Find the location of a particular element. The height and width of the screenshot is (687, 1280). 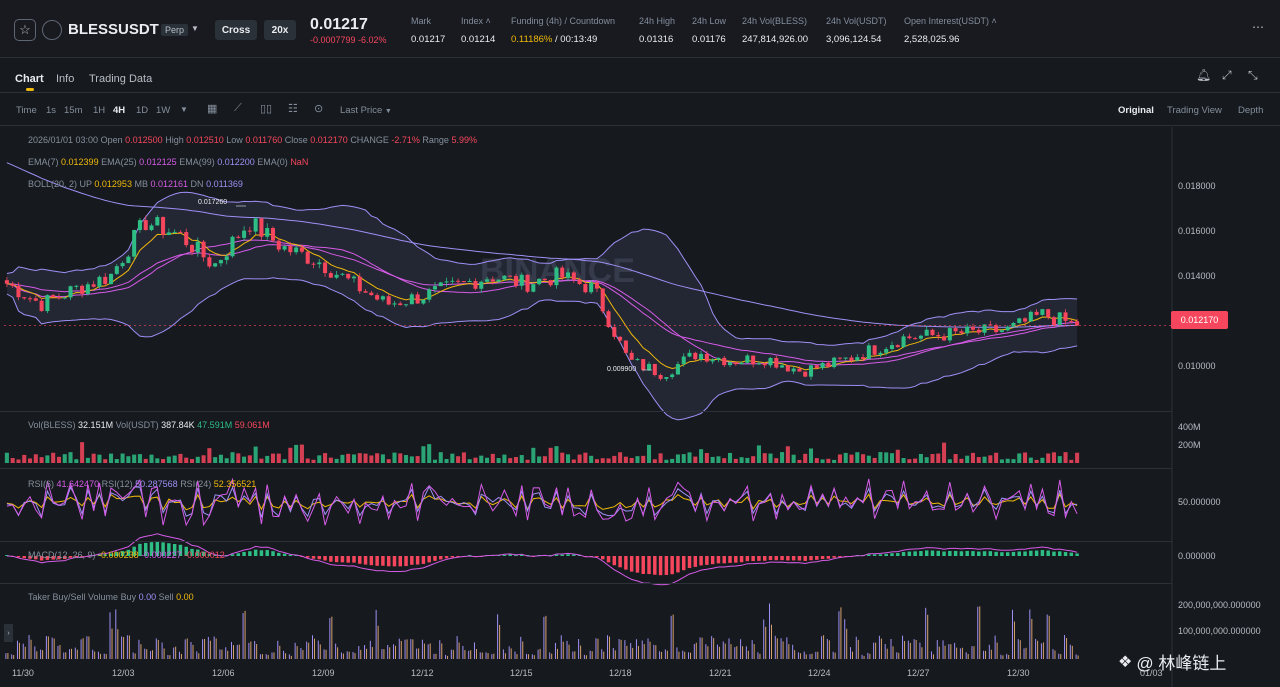

leverage-button: 20x is located at coordinates (280, 30).